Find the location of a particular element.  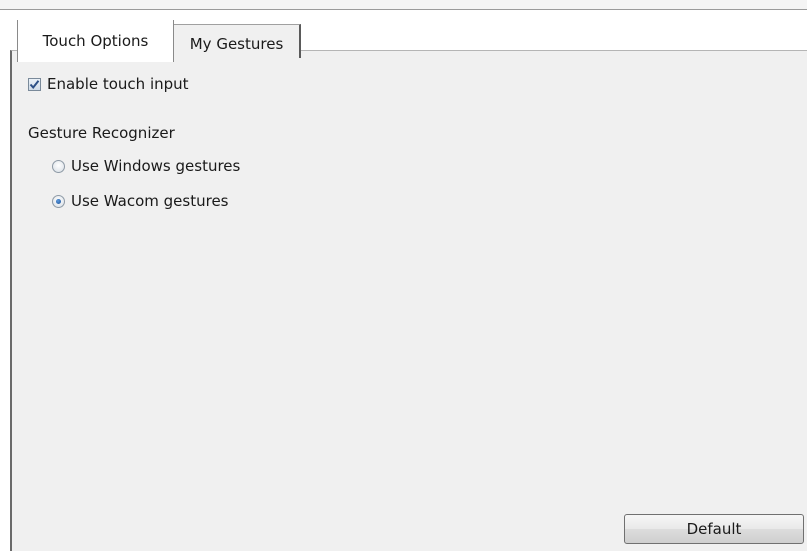

use-windows-gestures-radio is located at coordinates (58, 166).